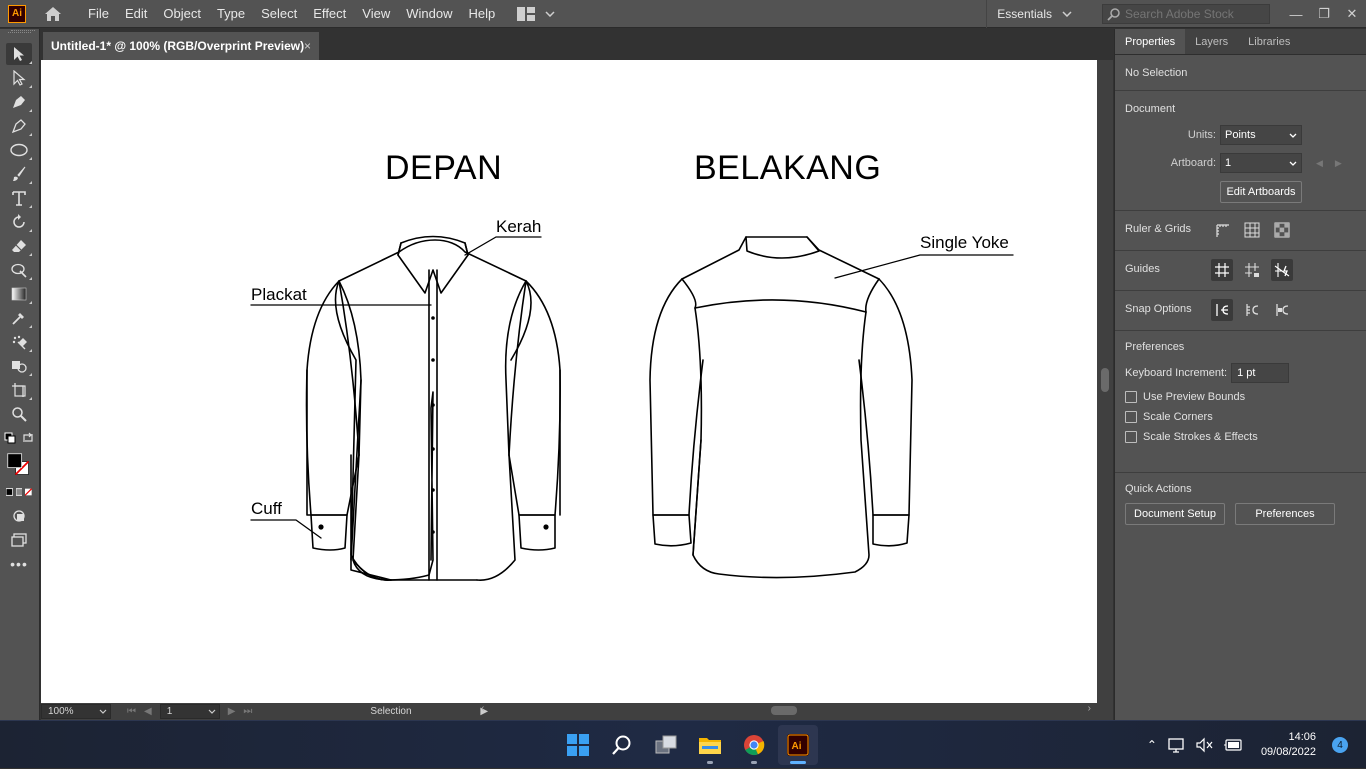  I want to click on smart-guides-icon, so click(1282, 270).